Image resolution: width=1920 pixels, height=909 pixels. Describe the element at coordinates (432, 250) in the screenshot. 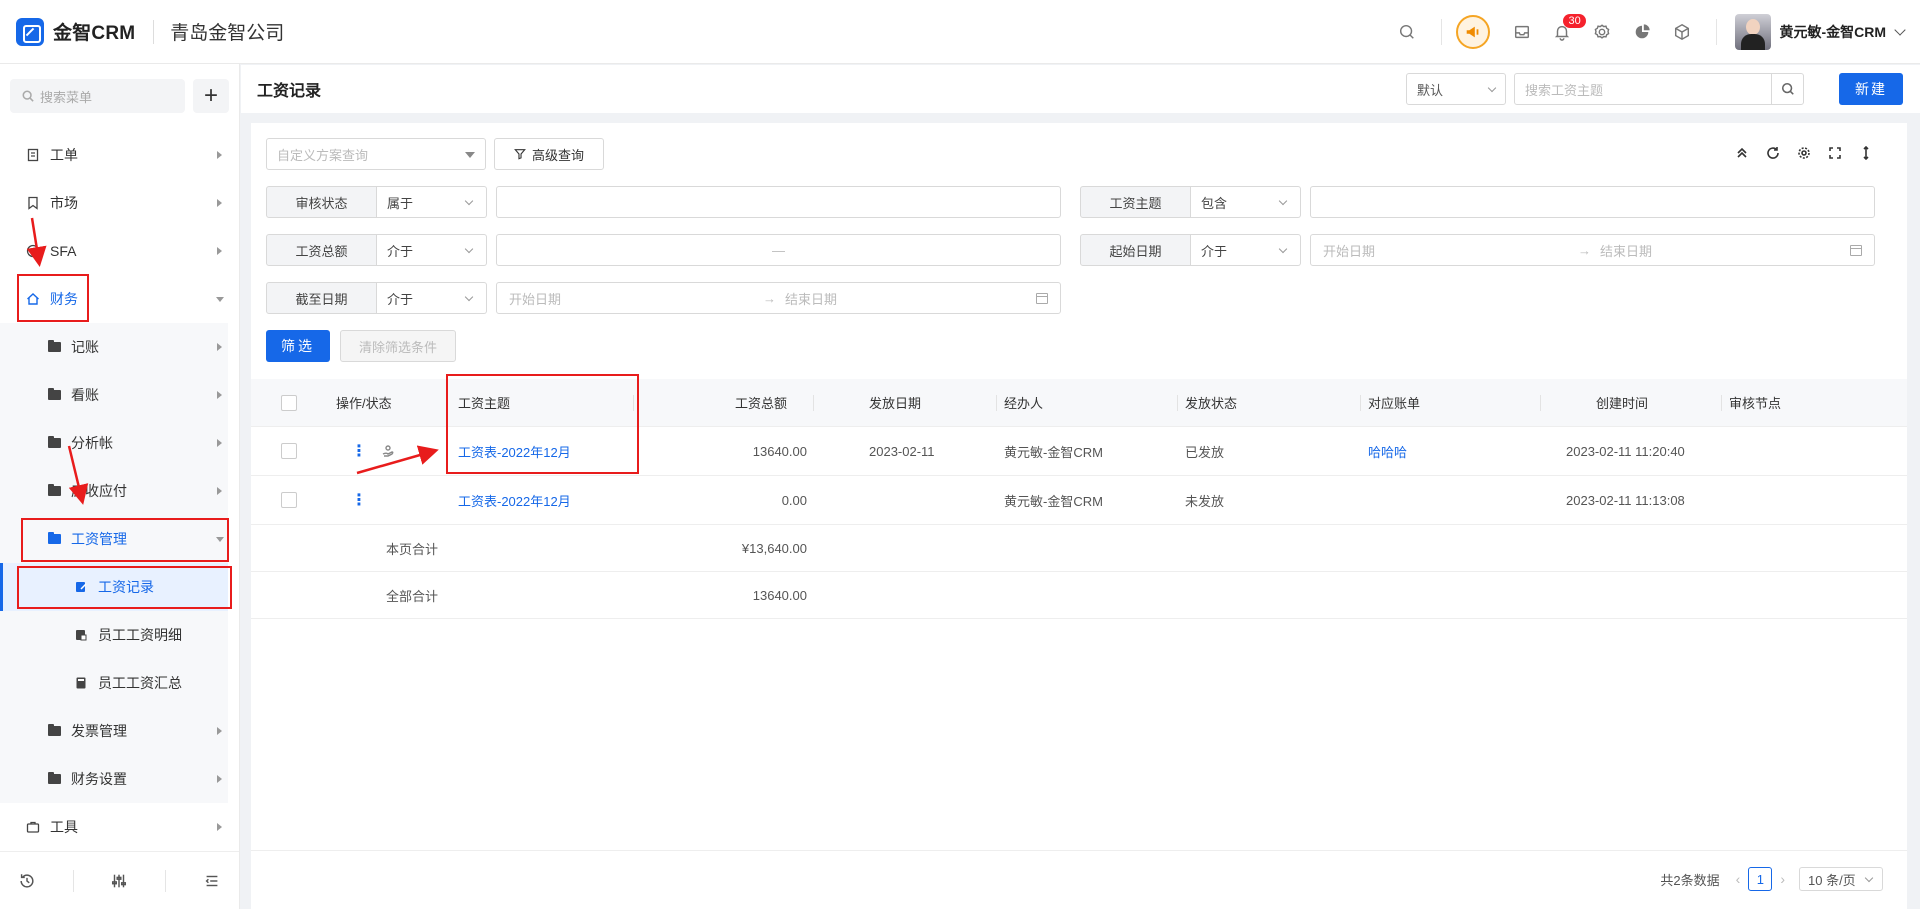

I see `salary-total-operator: 介于` at that location.